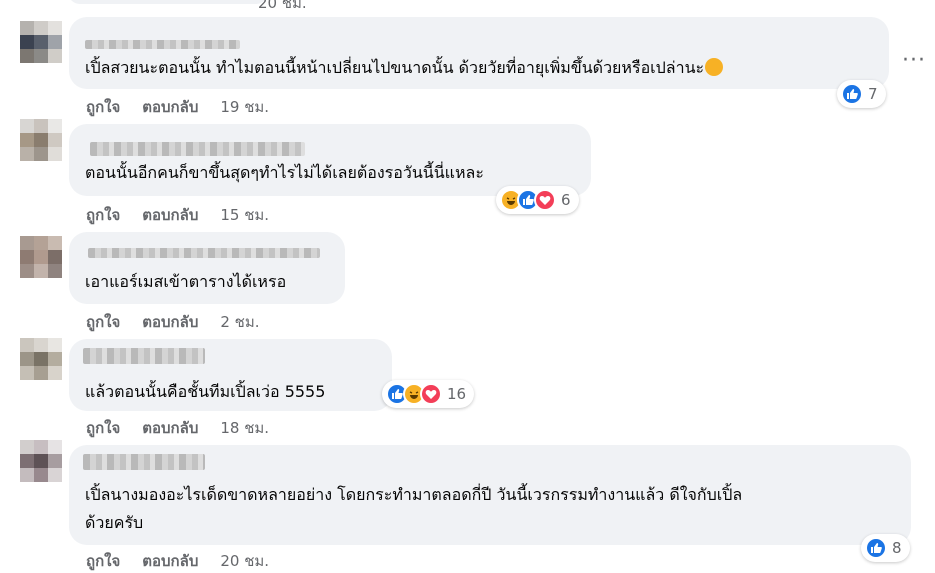 This screenshot has height=573, width=935. Describe the element at coordinates (873, 94) in the screenshot. I see `reaction-count: 7` at that location.